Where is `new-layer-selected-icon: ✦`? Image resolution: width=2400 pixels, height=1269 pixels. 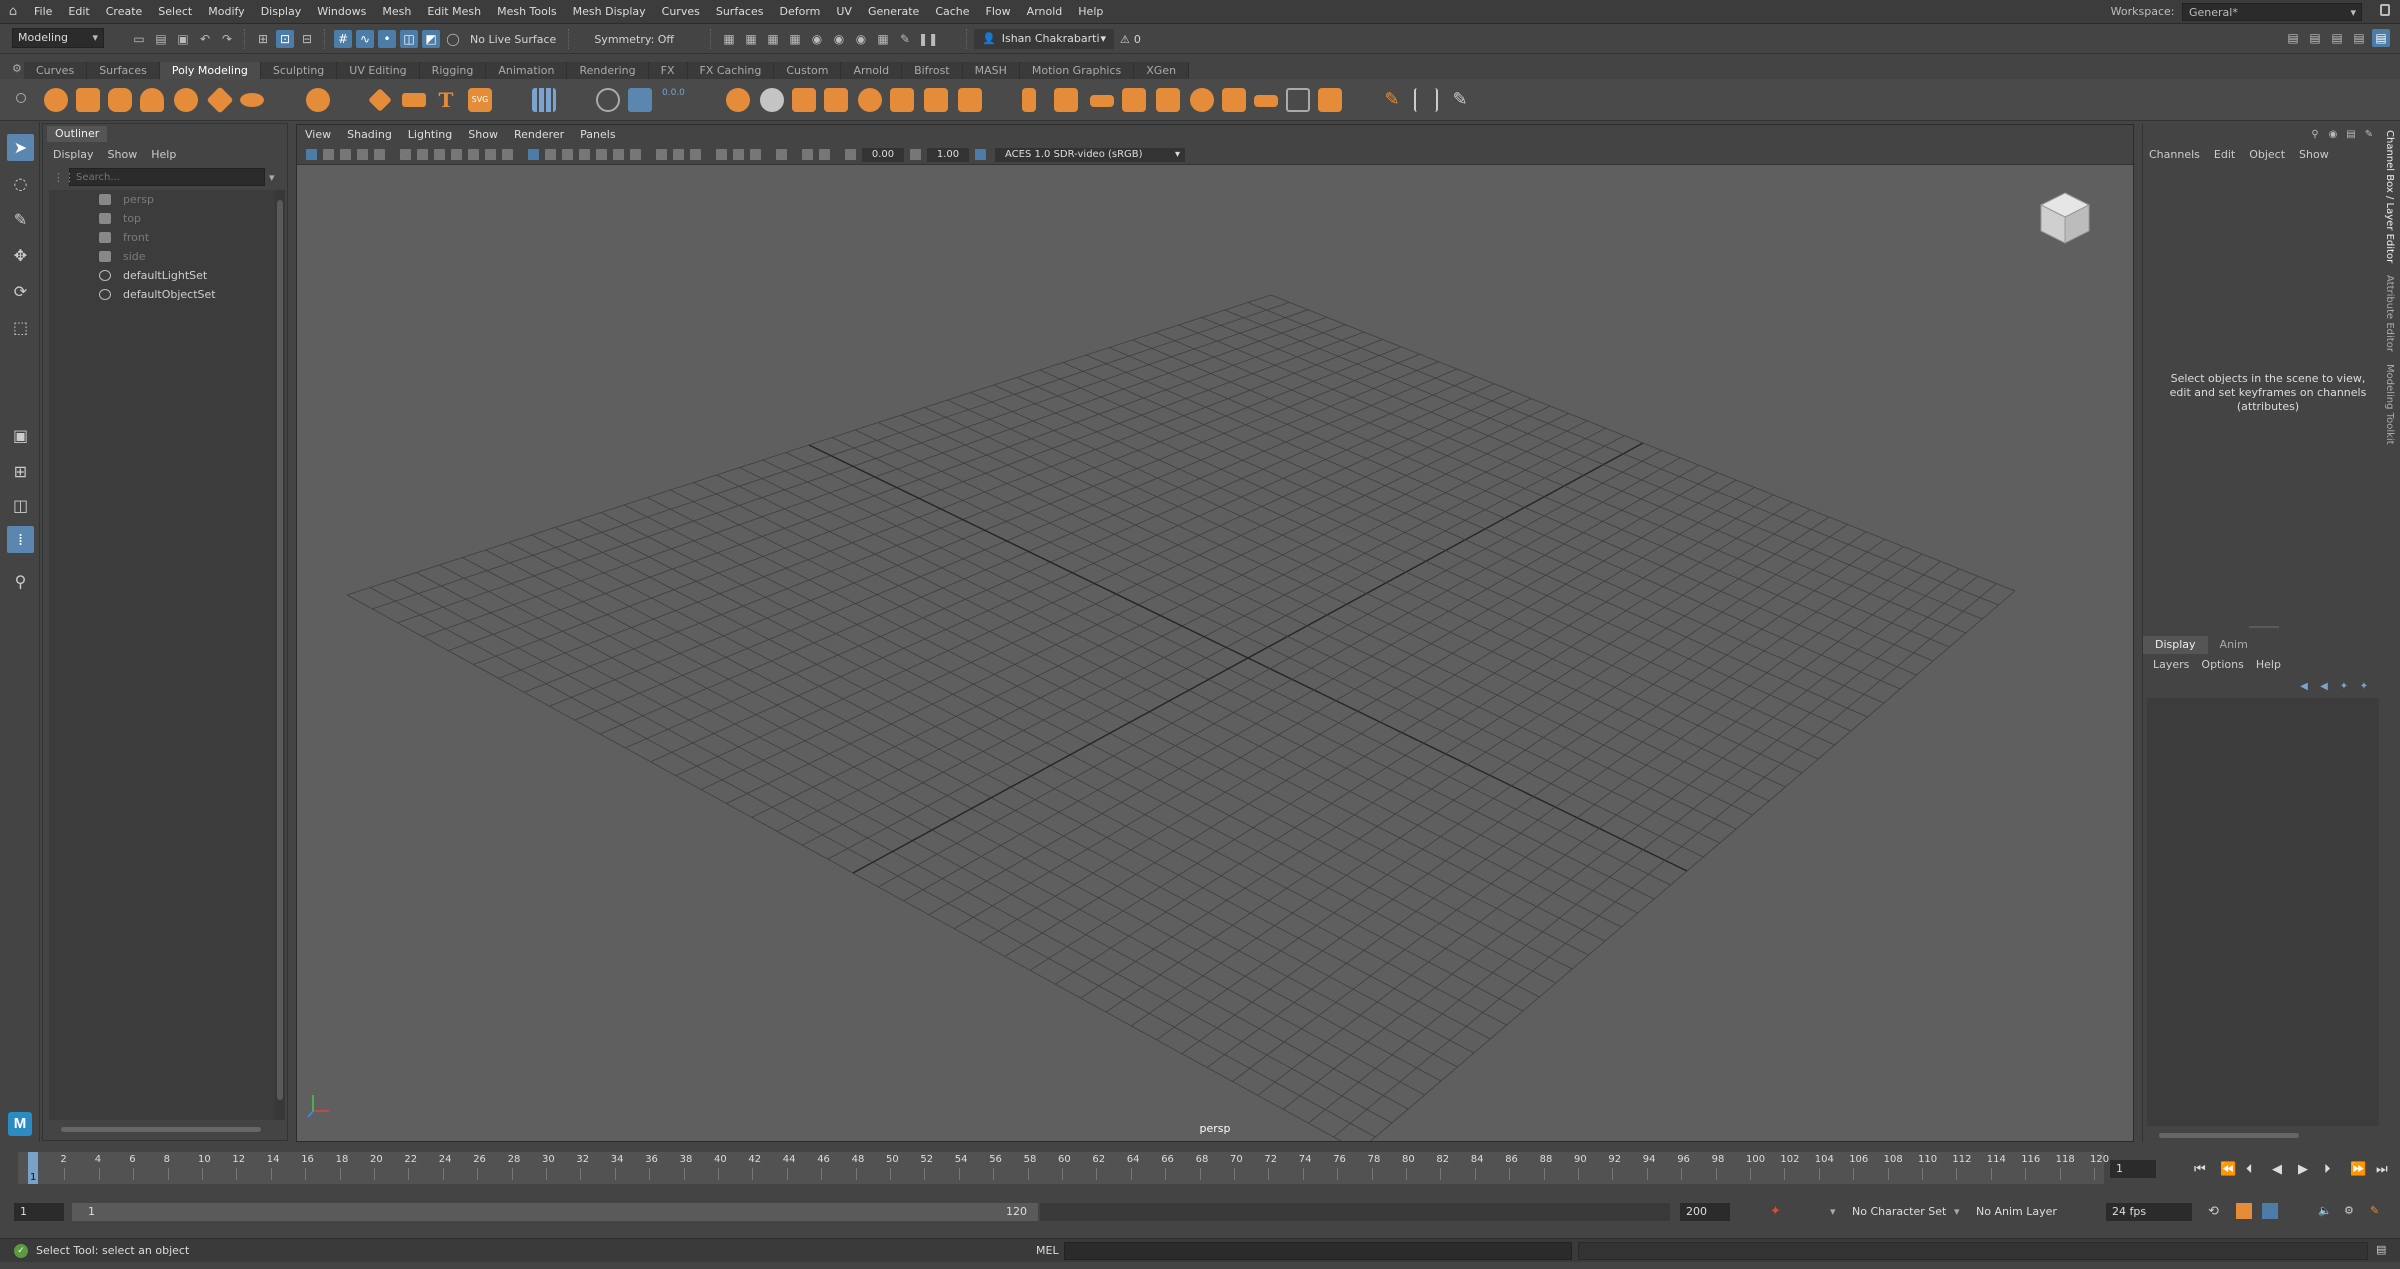 new-layer-selected-icon: ✦ is located at coordinates (2364, 687).